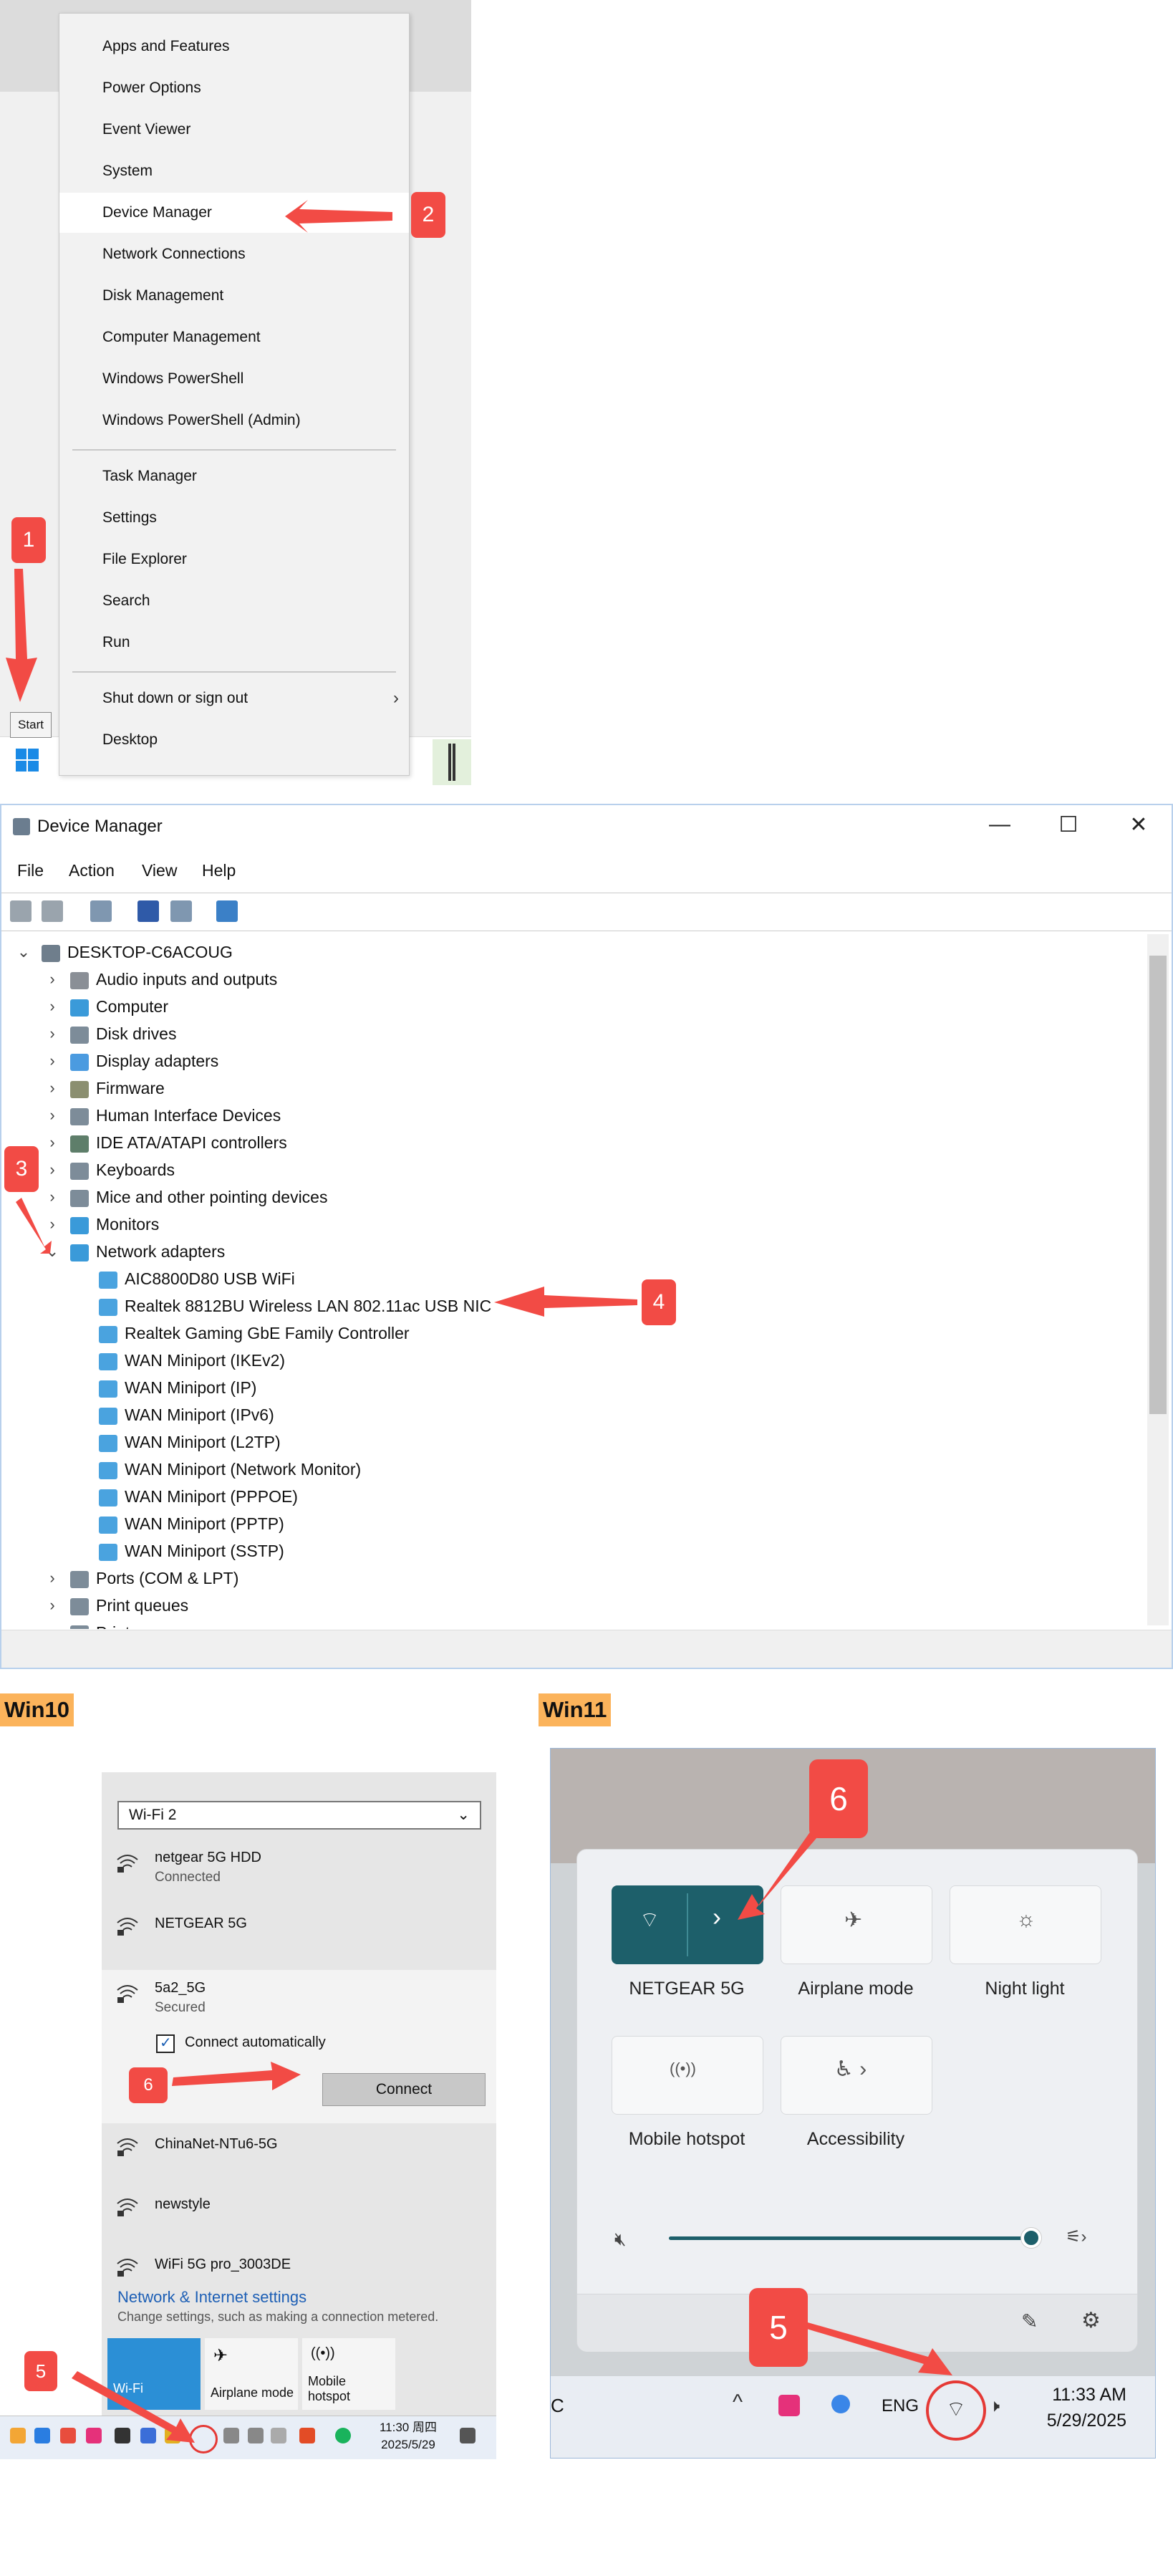  I want to click on adapter-item: WAN Miniport (IKEv2), so click(192, 1361).